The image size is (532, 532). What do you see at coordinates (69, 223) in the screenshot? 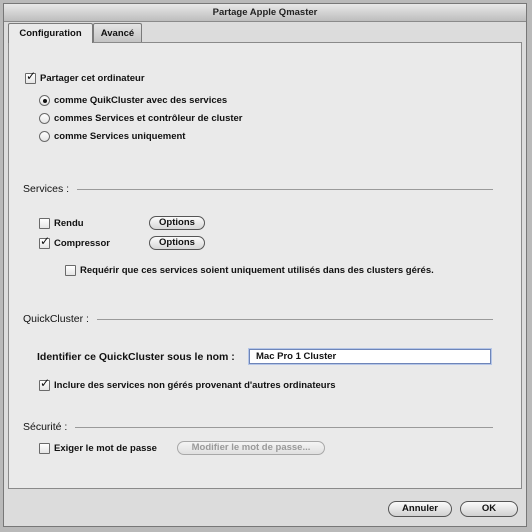
I see `rendu-label: Rendu` at bounding box center [69, 223].